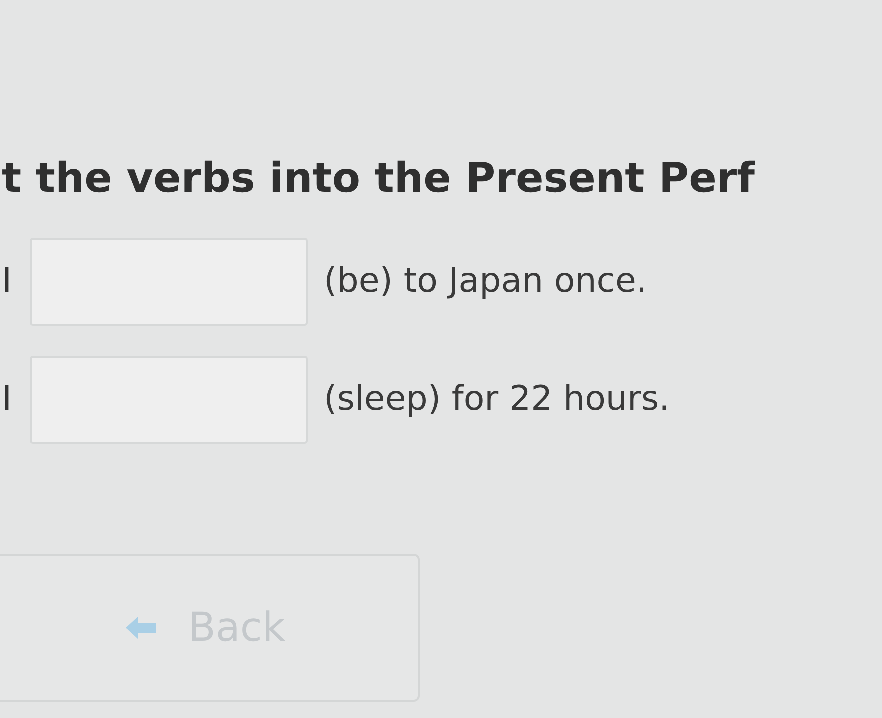 The width and height of the screenshot is (882, 718). I want to click on sentence-text: (be) to Japan once., so click(486, 281).